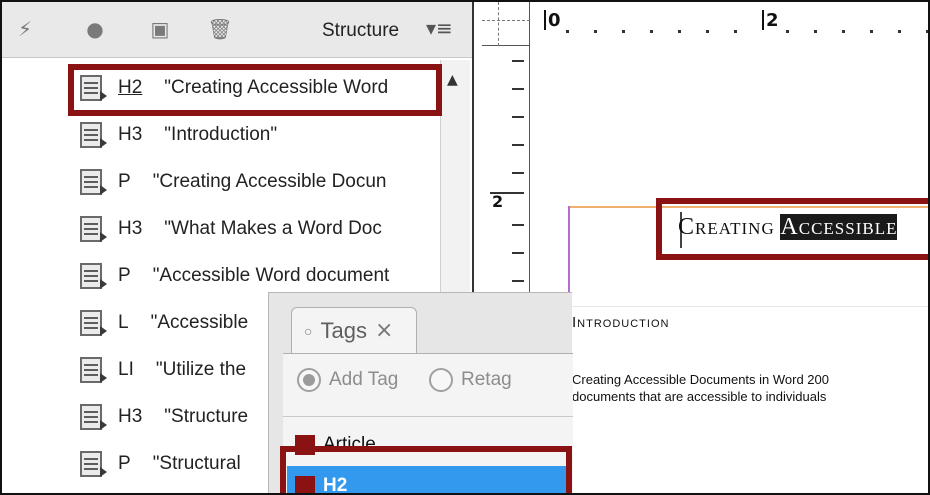 This screenshot has height=495, width=930. I want to click on structure-toolbar: ⚡ ● ▣ 🗑 Structure ▾≡, so click(237, 30).